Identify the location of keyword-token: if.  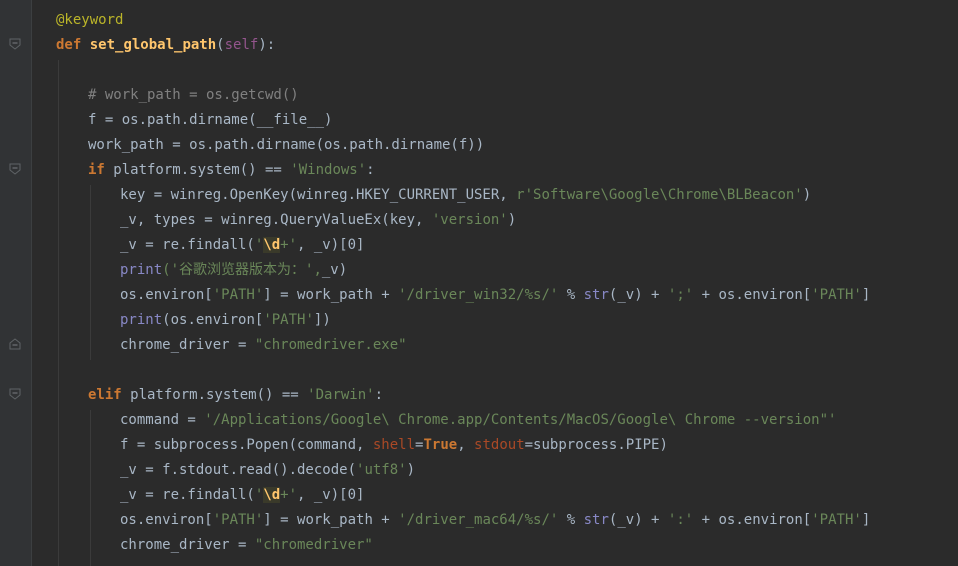
(96, 170).